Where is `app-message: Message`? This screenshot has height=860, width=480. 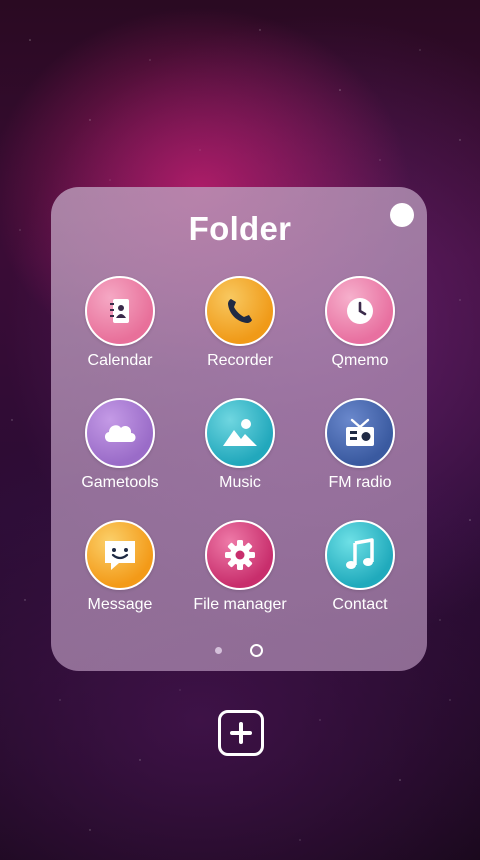 app-message: Message is located at coordinates (120, 575).